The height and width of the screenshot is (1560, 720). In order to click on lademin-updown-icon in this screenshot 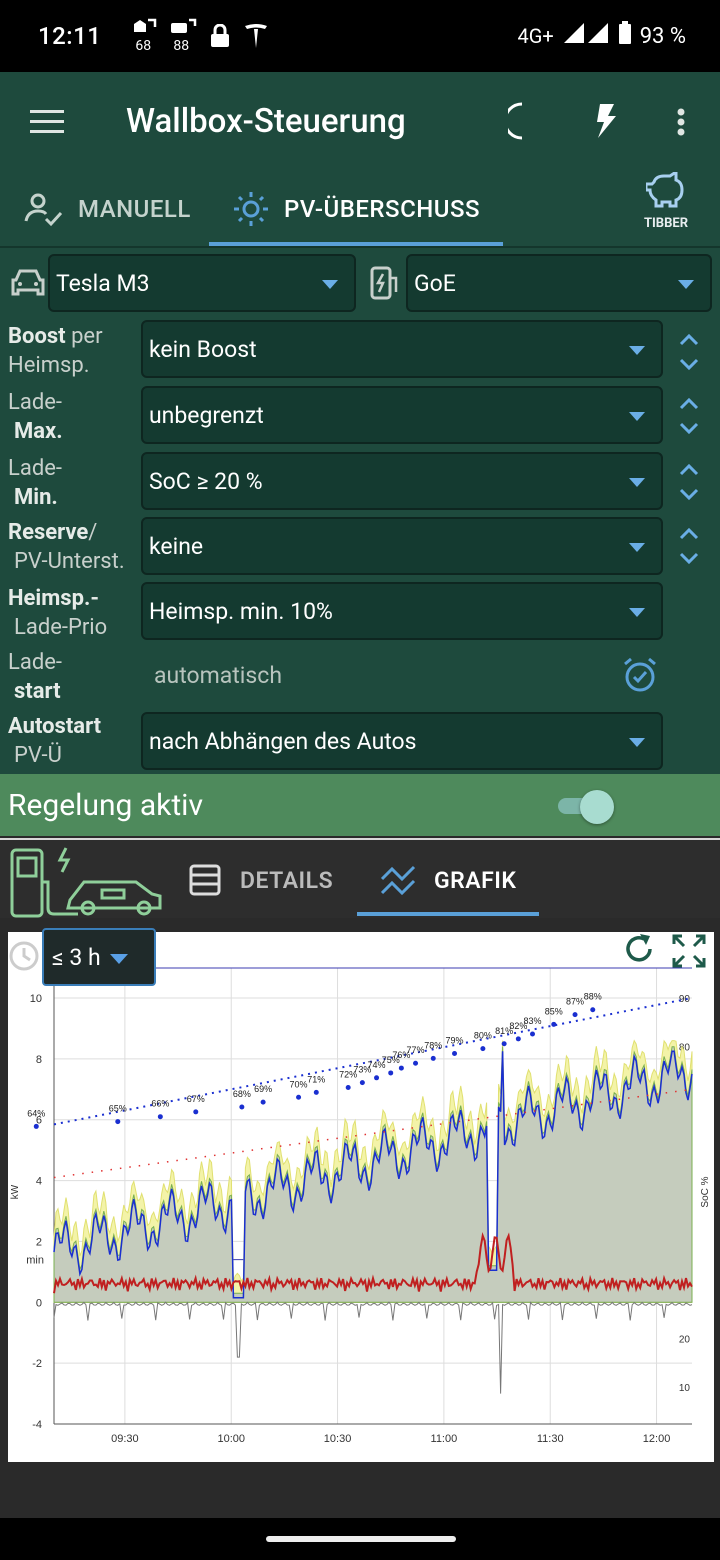, I will do `click(689, 482)`.